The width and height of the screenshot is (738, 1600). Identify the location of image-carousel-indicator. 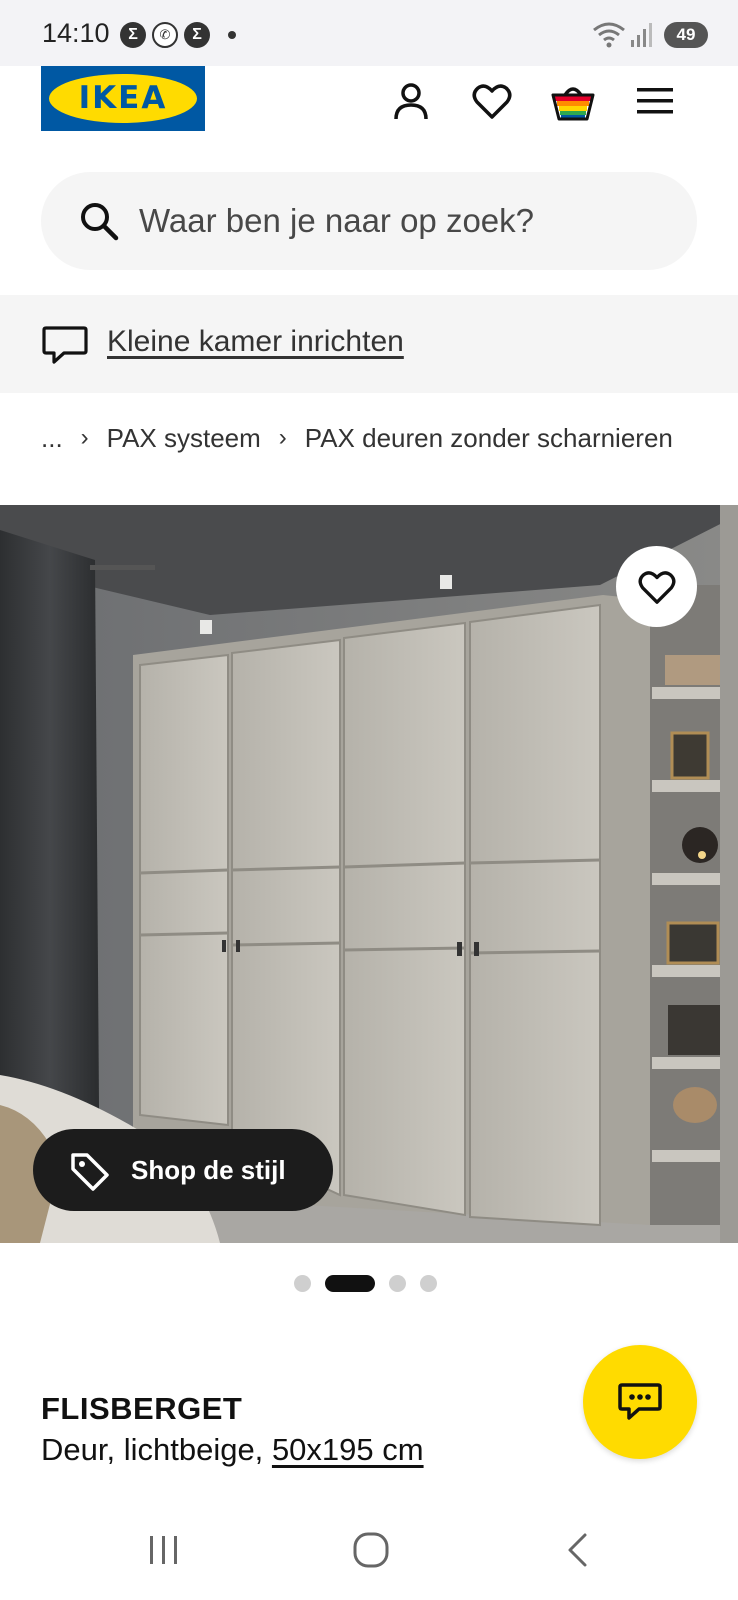
(365, 1283).